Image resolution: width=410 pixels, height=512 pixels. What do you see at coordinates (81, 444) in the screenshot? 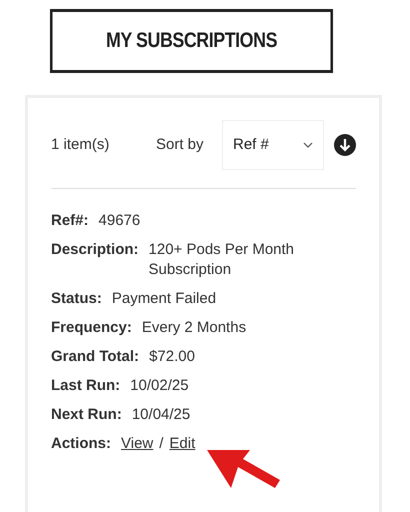
I see `field-label: Actions:` at bounding box center [81, 444].